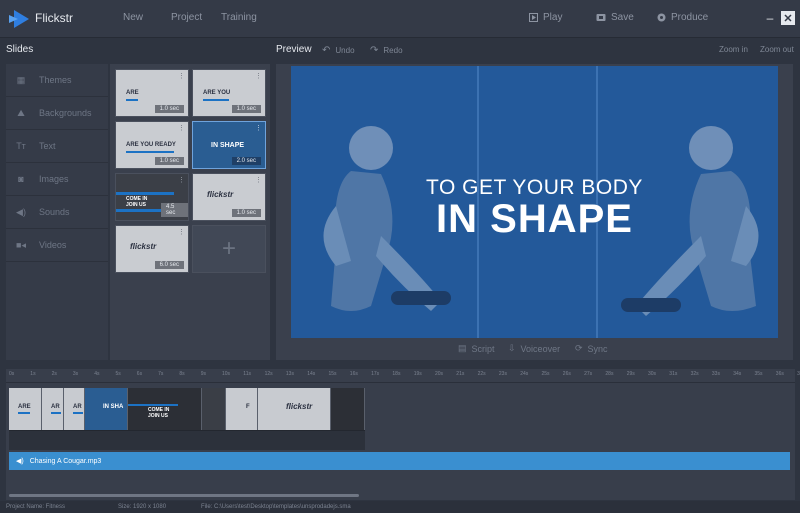  Describe the element at coordinates (20, 49) in the screenshot. I see `slides-panel-title: Slides` at that location.